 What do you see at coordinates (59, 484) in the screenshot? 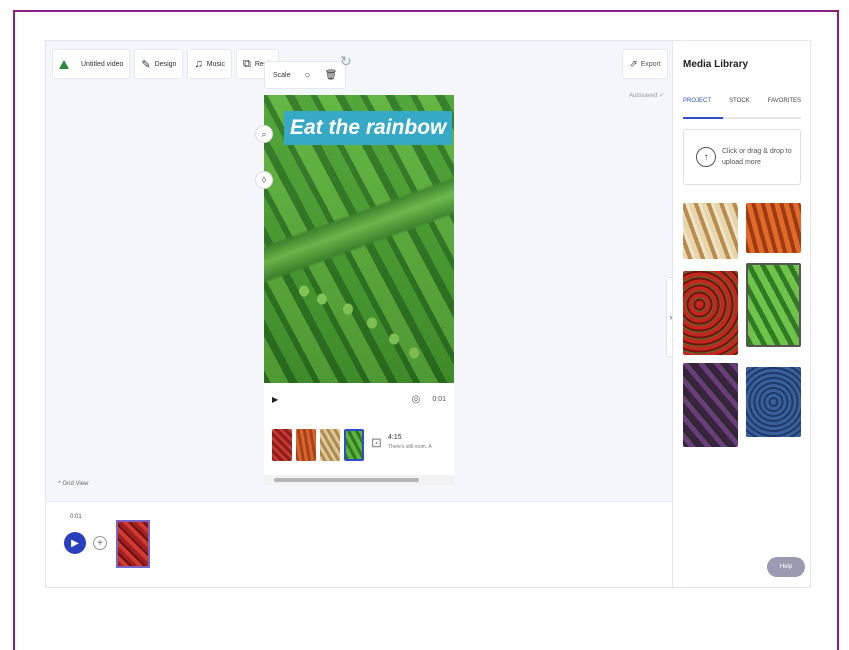
I see `chevron-up-icon: ^` at bounding box center [59, 484].